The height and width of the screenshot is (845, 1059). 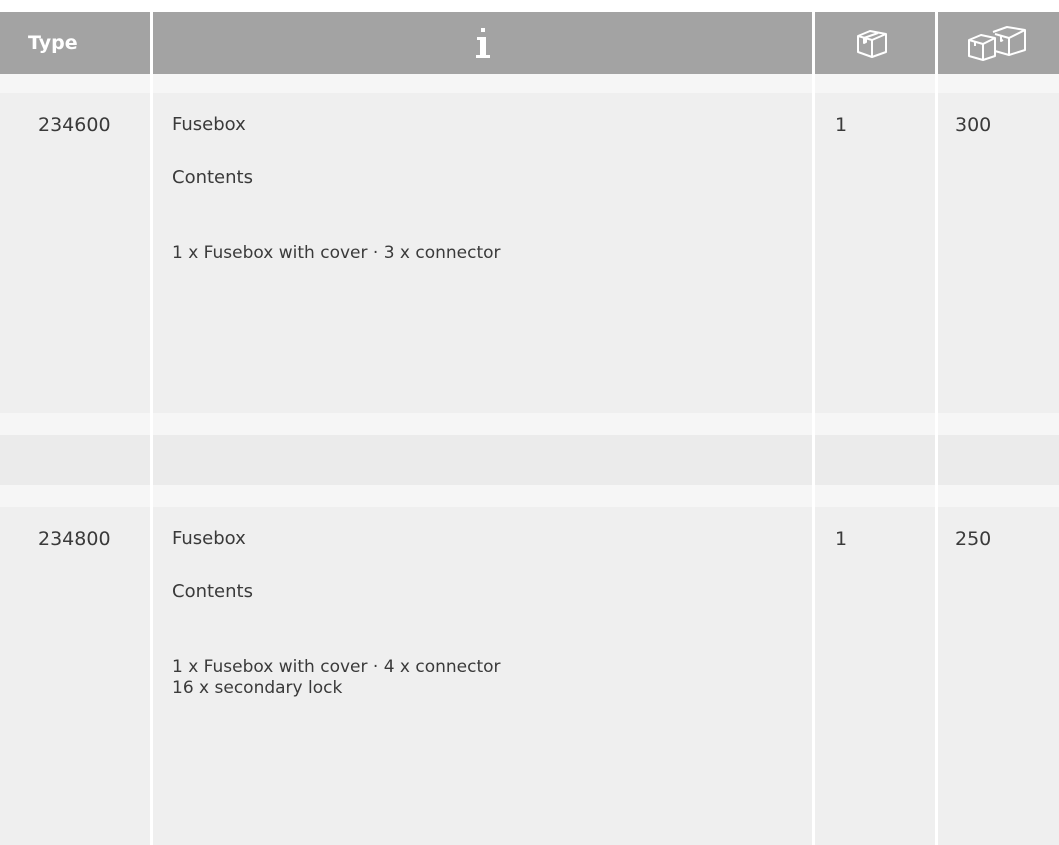 I want to click on package-icon, so click(x=872, y=43).